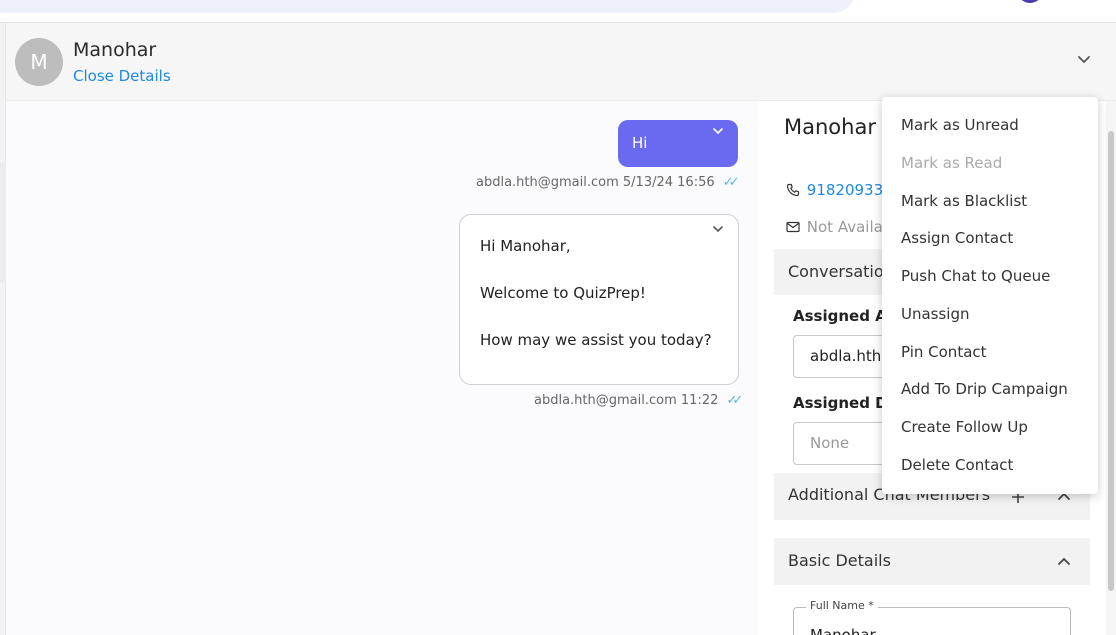 This screenshot has width=1116, height=635. Describe the element at coordinates (957, 238) in the screenshot. I see `menu-item-assign-contact: Assign Contact` at that location.